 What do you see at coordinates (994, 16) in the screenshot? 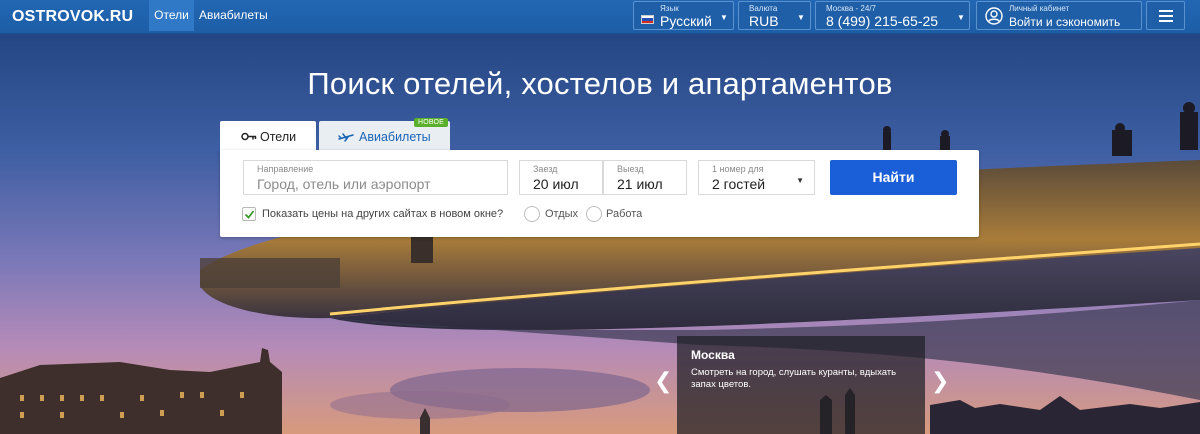
I see `user-icon` at bounding box center [994, 16].